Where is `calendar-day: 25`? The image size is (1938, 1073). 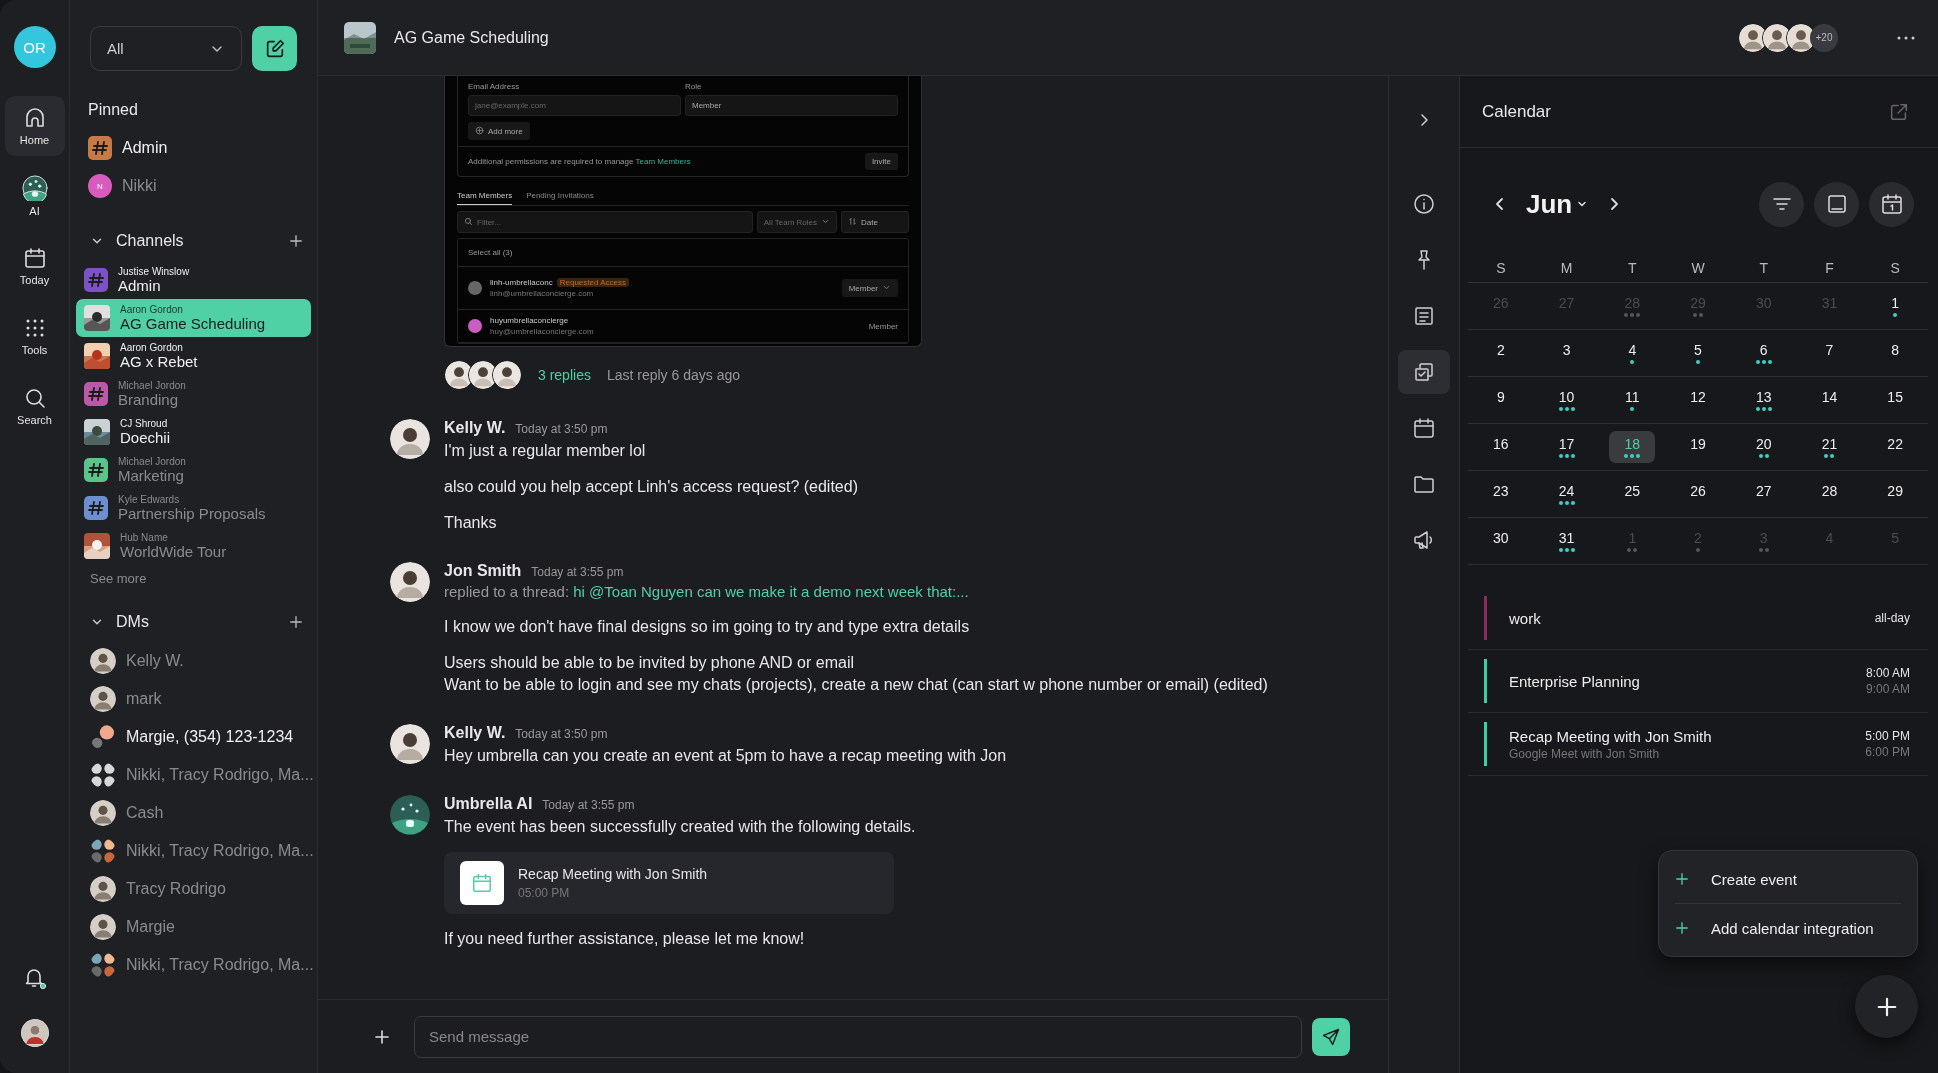 calendar-day: 25 is located at coordinates (1632, 494).